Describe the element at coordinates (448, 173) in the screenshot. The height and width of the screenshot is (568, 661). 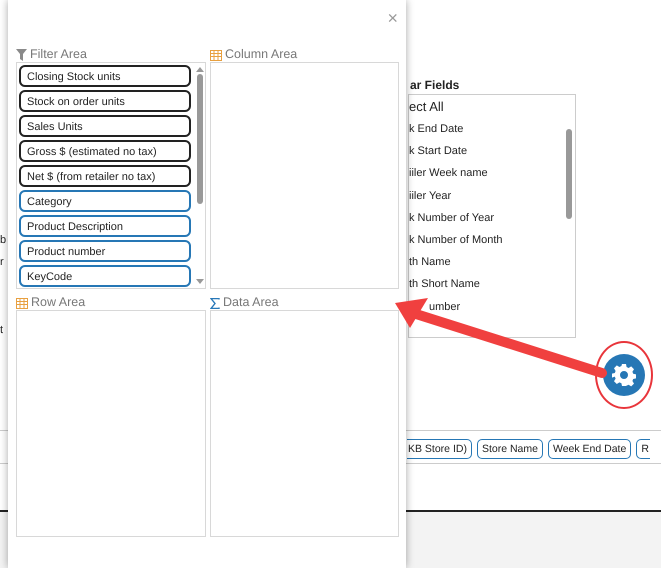
I see `field-list-item: iiler Week name` at that location.